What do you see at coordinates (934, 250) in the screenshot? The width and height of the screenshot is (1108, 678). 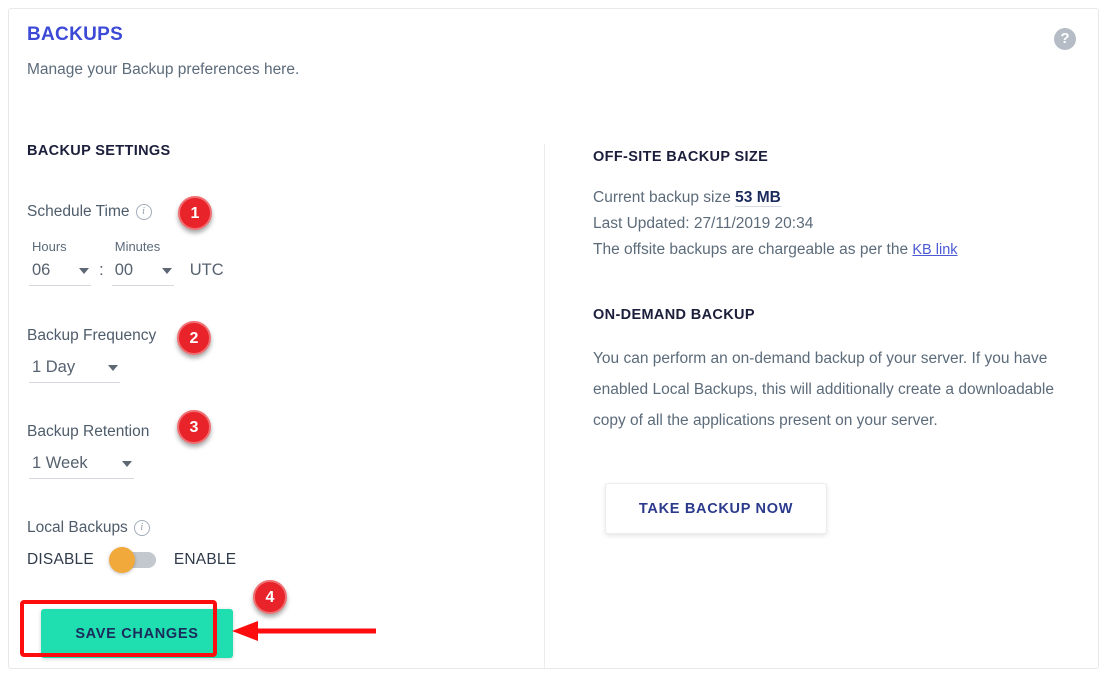 I see `kb-link: KB link` at bounding box center [934, 250].